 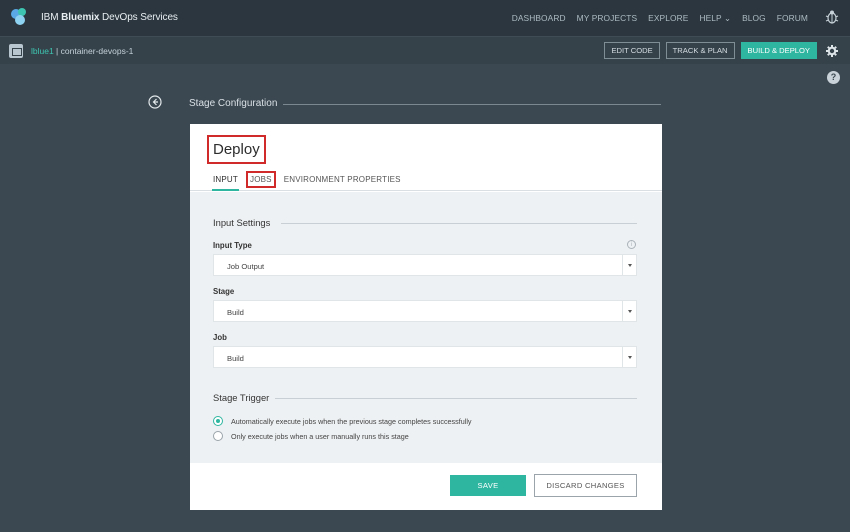 I want to click on nav-explore: EXPLORE, so click(x=668, y=18).